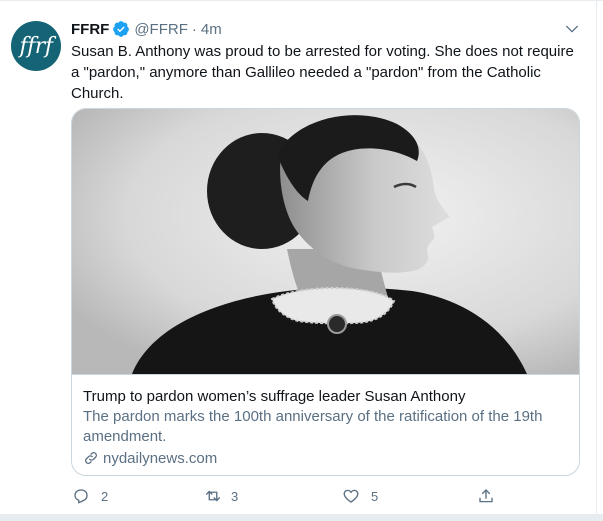 The width and height of the screenshot is (603, 521). I want to click on card-domain-text: nydailynews.com, so click(160, 458).